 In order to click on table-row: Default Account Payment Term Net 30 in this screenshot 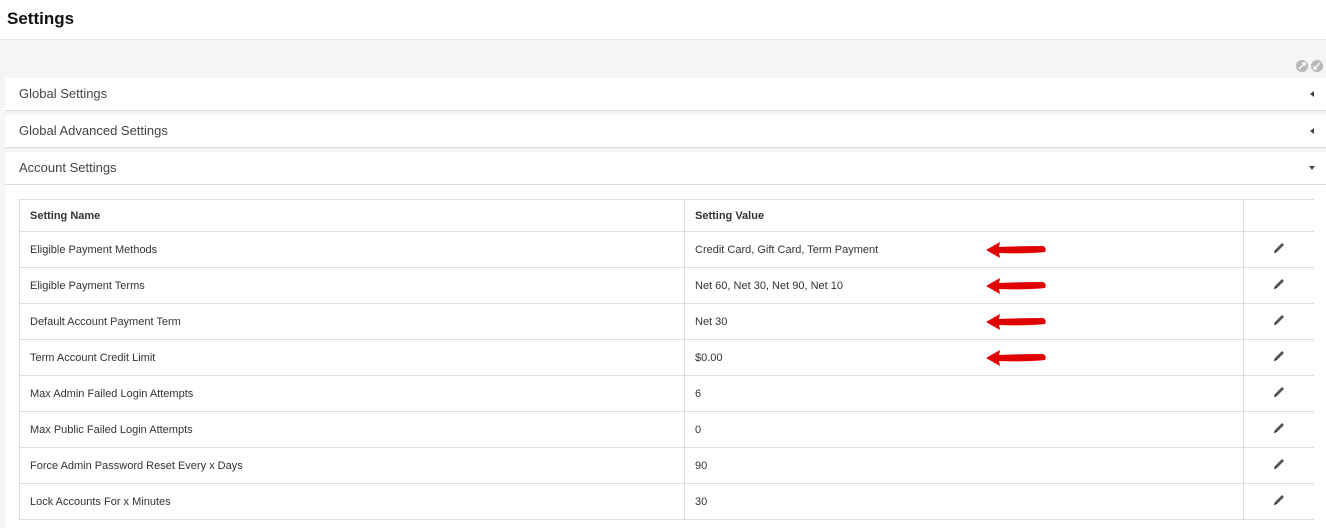, I will do `click(666, 321)`.